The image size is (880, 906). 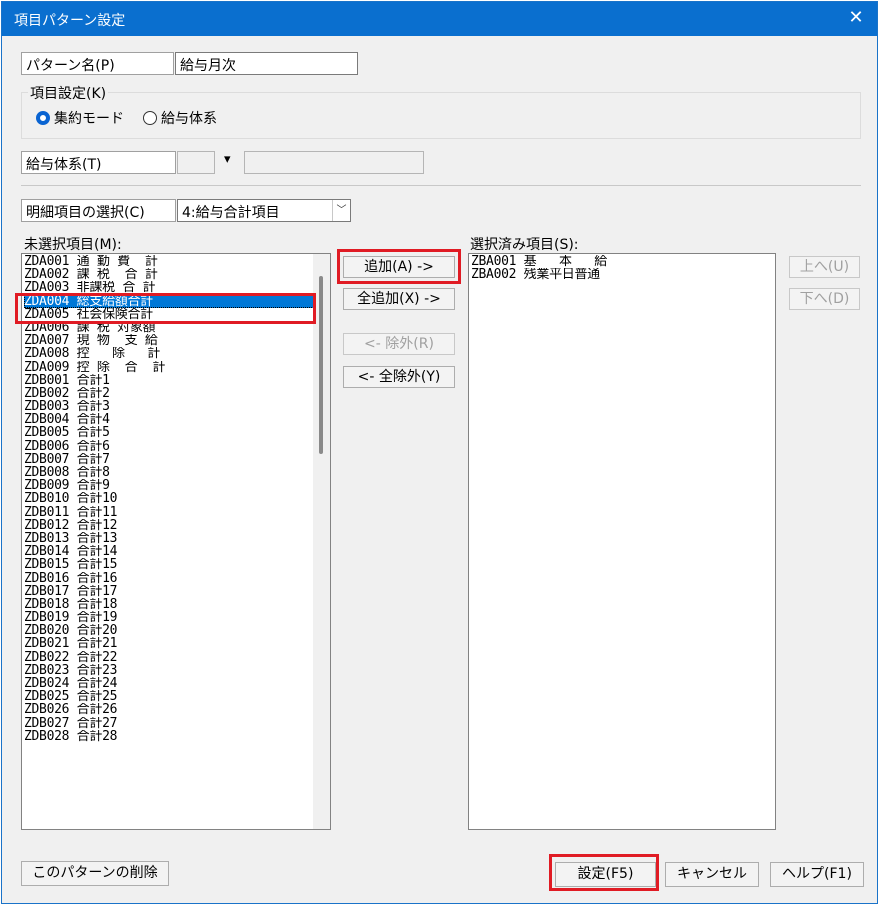 I want to click on pattern-name-label: パターン名(P), so click(x=97, y=63).